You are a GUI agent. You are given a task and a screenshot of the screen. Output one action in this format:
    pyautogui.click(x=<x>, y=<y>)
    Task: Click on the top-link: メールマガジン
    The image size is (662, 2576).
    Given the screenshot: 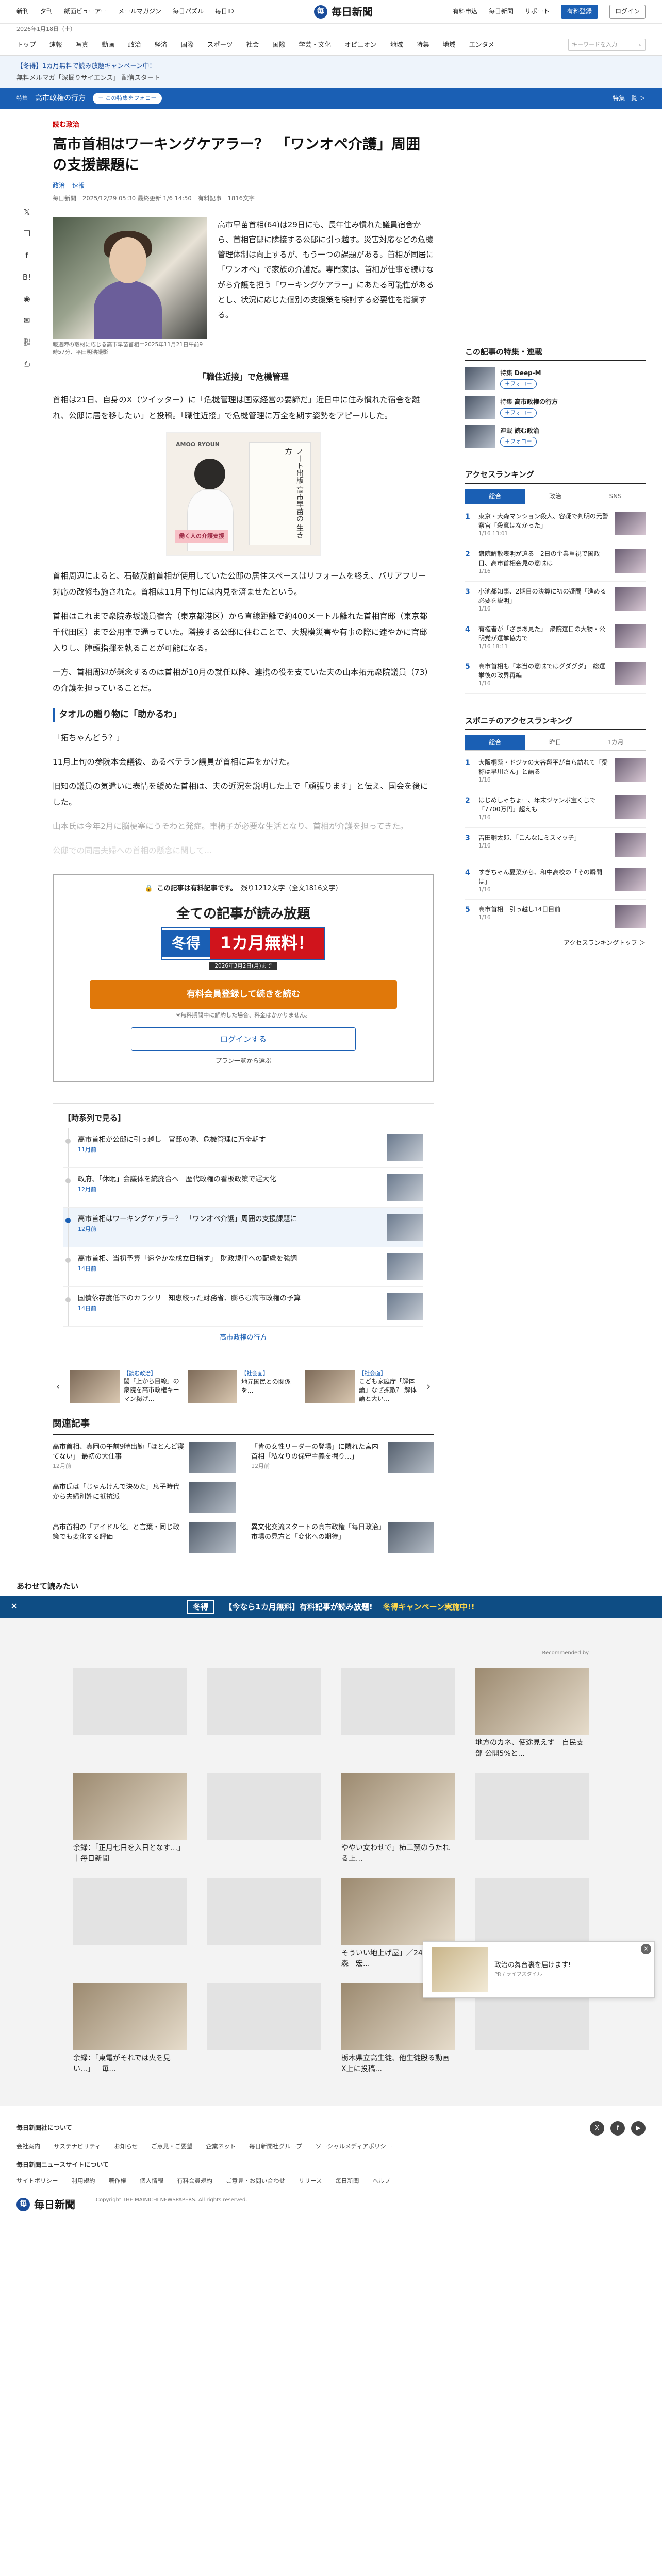 What is the action you would take?
    pyautogui.click(x=139, y=11)
    